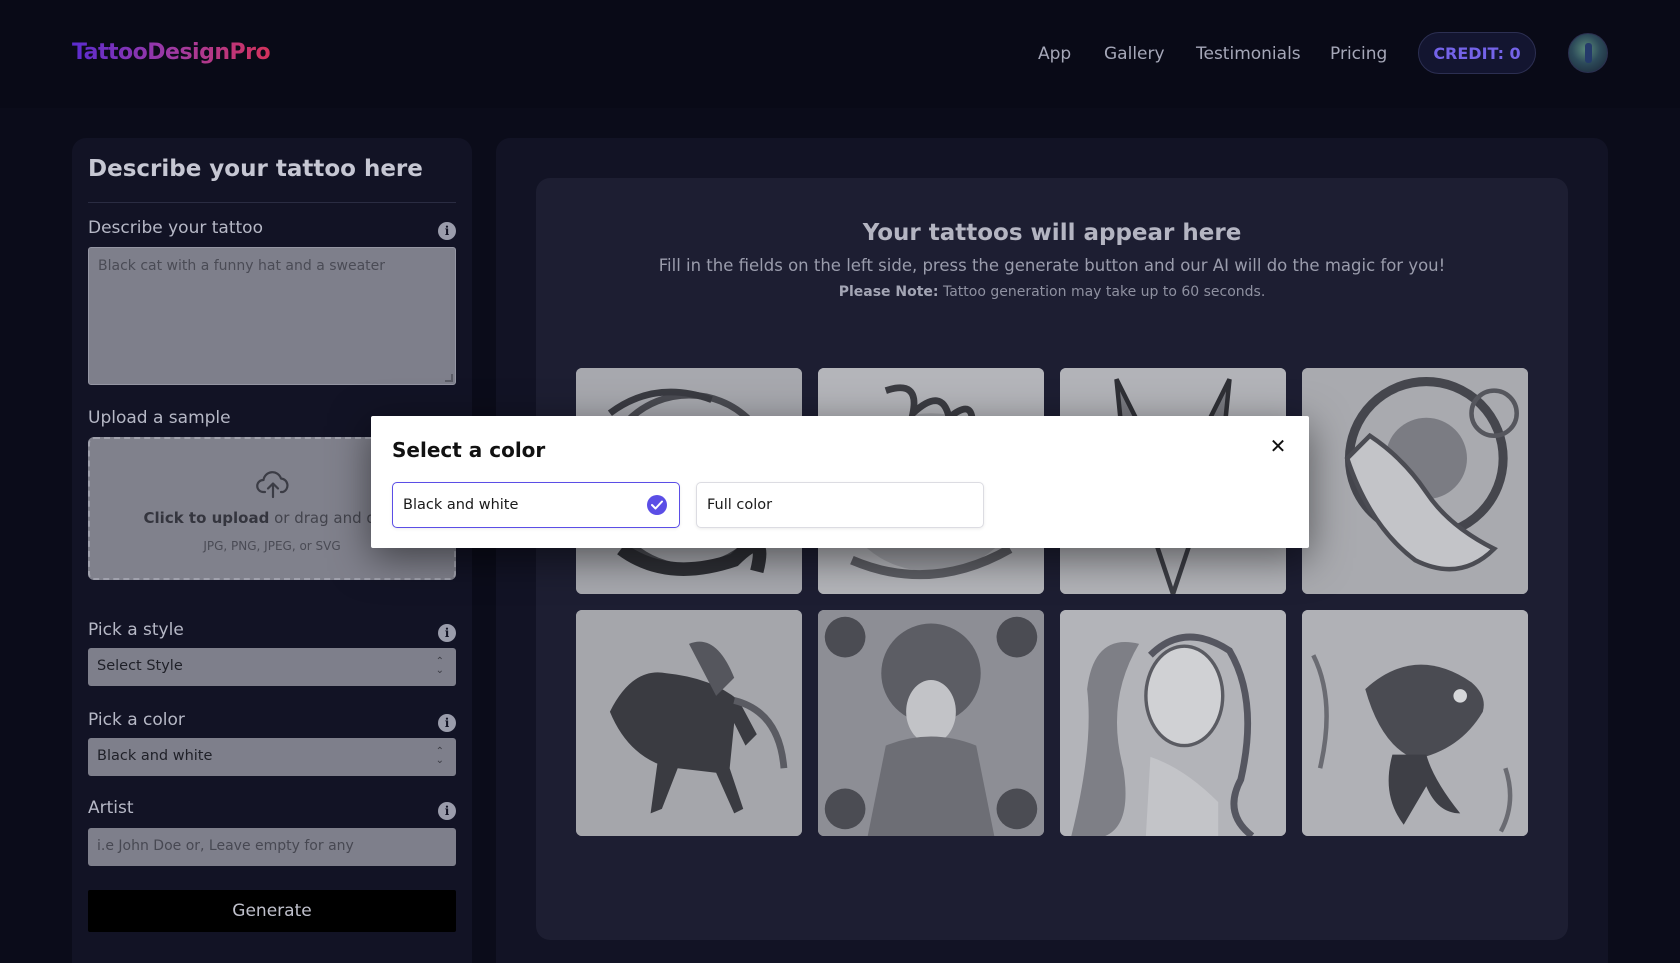  I want to click on describe-label: Describe your tattoo, so click(175, 228).